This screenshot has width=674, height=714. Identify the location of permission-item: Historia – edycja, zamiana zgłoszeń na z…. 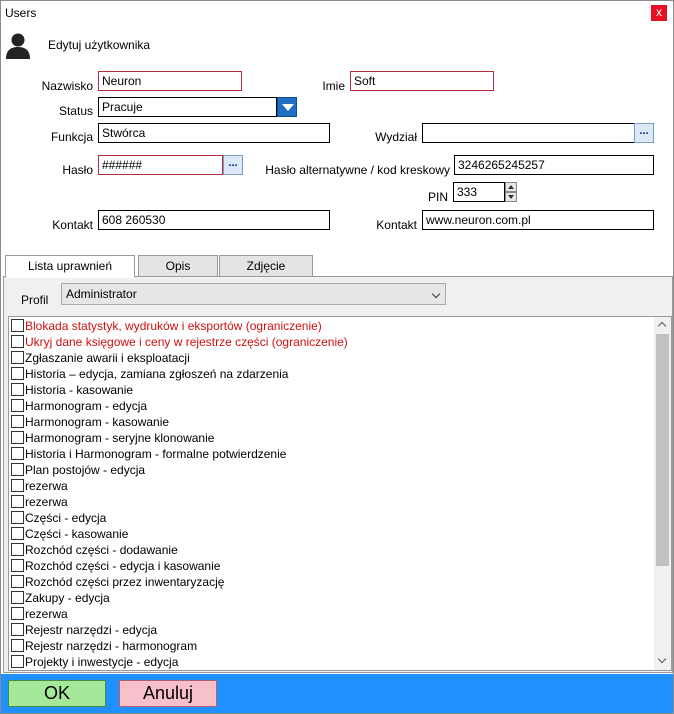
(148, 374).